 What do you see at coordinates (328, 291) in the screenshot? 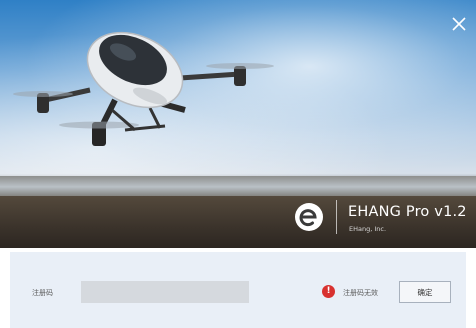
I see `warning-icon: !` at bounding box center [328, 291].